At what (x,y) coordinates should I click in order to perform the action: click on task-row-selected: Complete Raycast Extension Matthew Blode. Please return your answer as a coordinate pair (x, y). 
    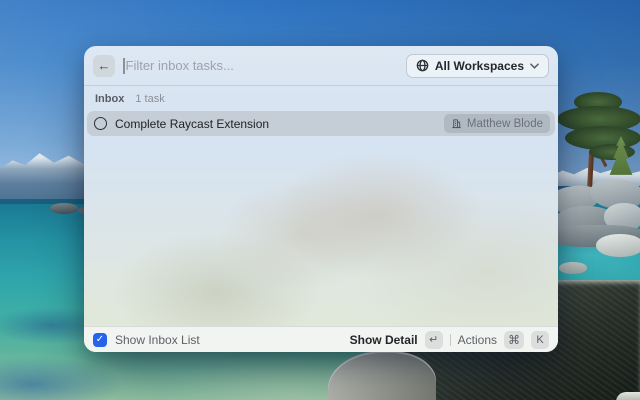
    Looking at the image, I should click on (321, 123).